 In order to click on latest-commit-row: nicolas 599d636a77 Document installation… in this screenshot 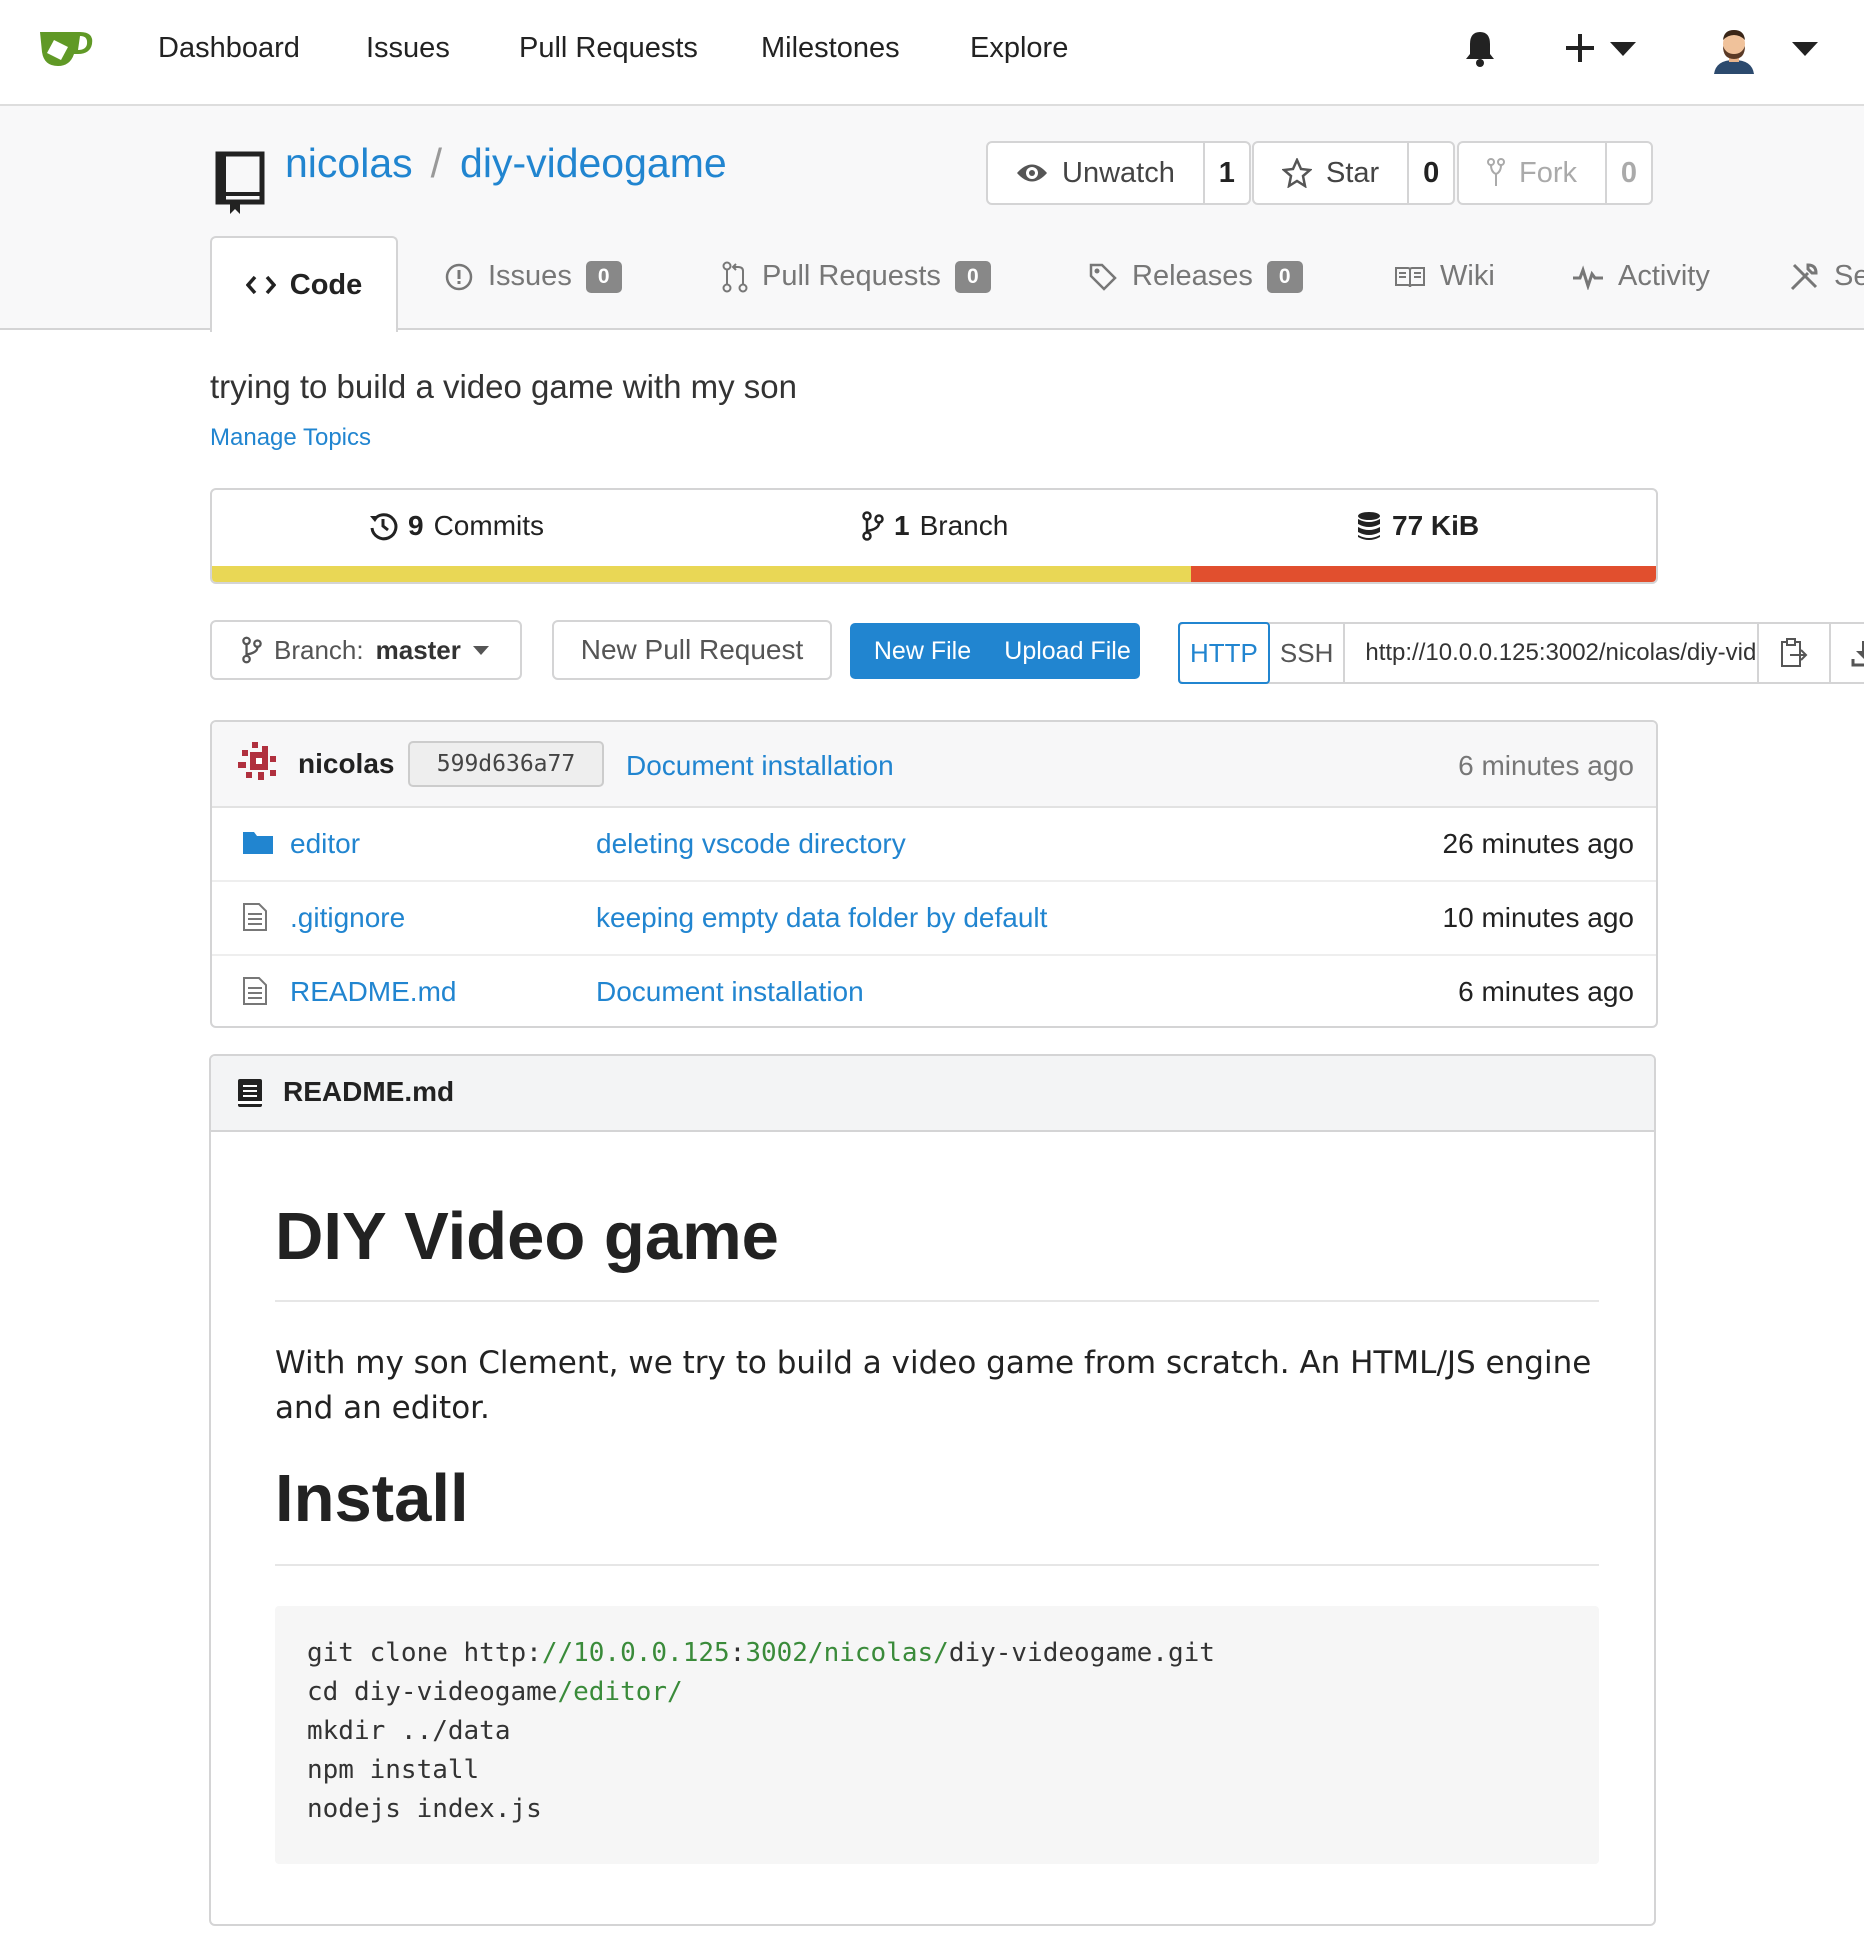, I will do `click(934, 765)`.